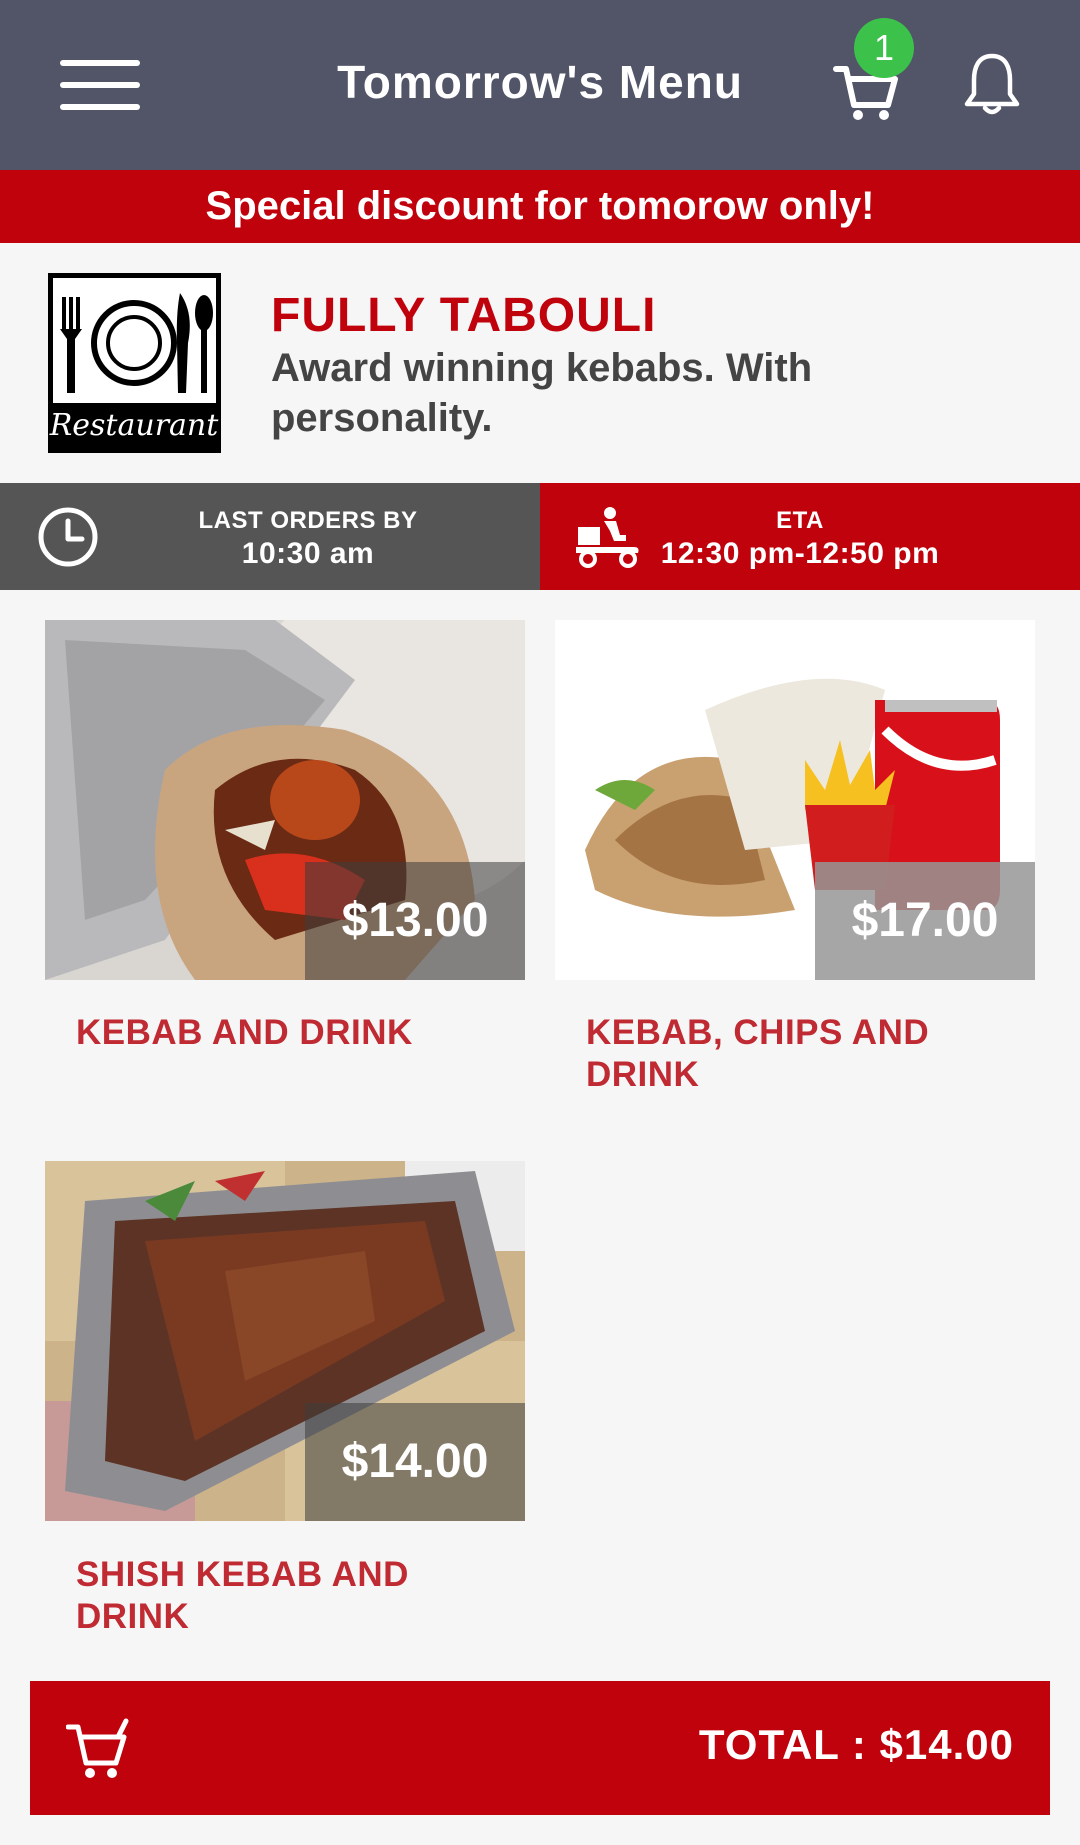 The width and height of the screenshot is (1080, 1845). What do you see at coordinates (285, 800) in the screenshot?
I see `menu-item-card: $13.00` at bounding box center [285, 800].